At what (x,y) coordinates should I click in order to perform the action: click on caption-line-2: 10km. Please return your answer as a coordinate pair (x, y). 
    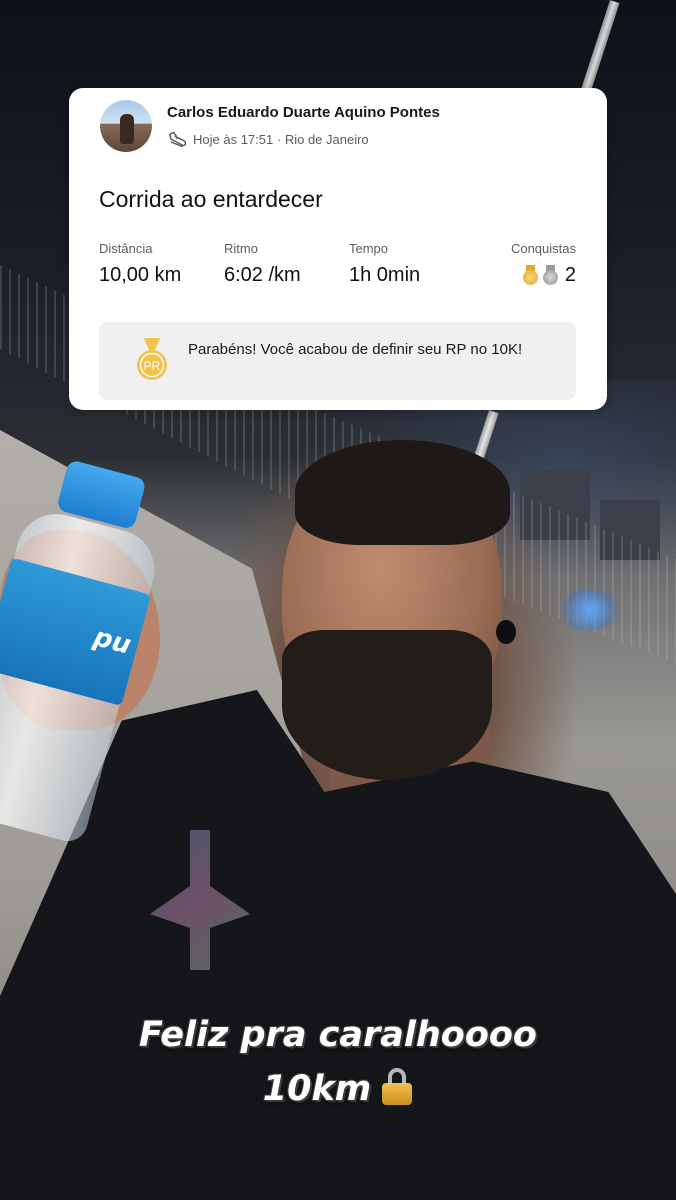
    Looking at the image, I should click on (338, 1089).